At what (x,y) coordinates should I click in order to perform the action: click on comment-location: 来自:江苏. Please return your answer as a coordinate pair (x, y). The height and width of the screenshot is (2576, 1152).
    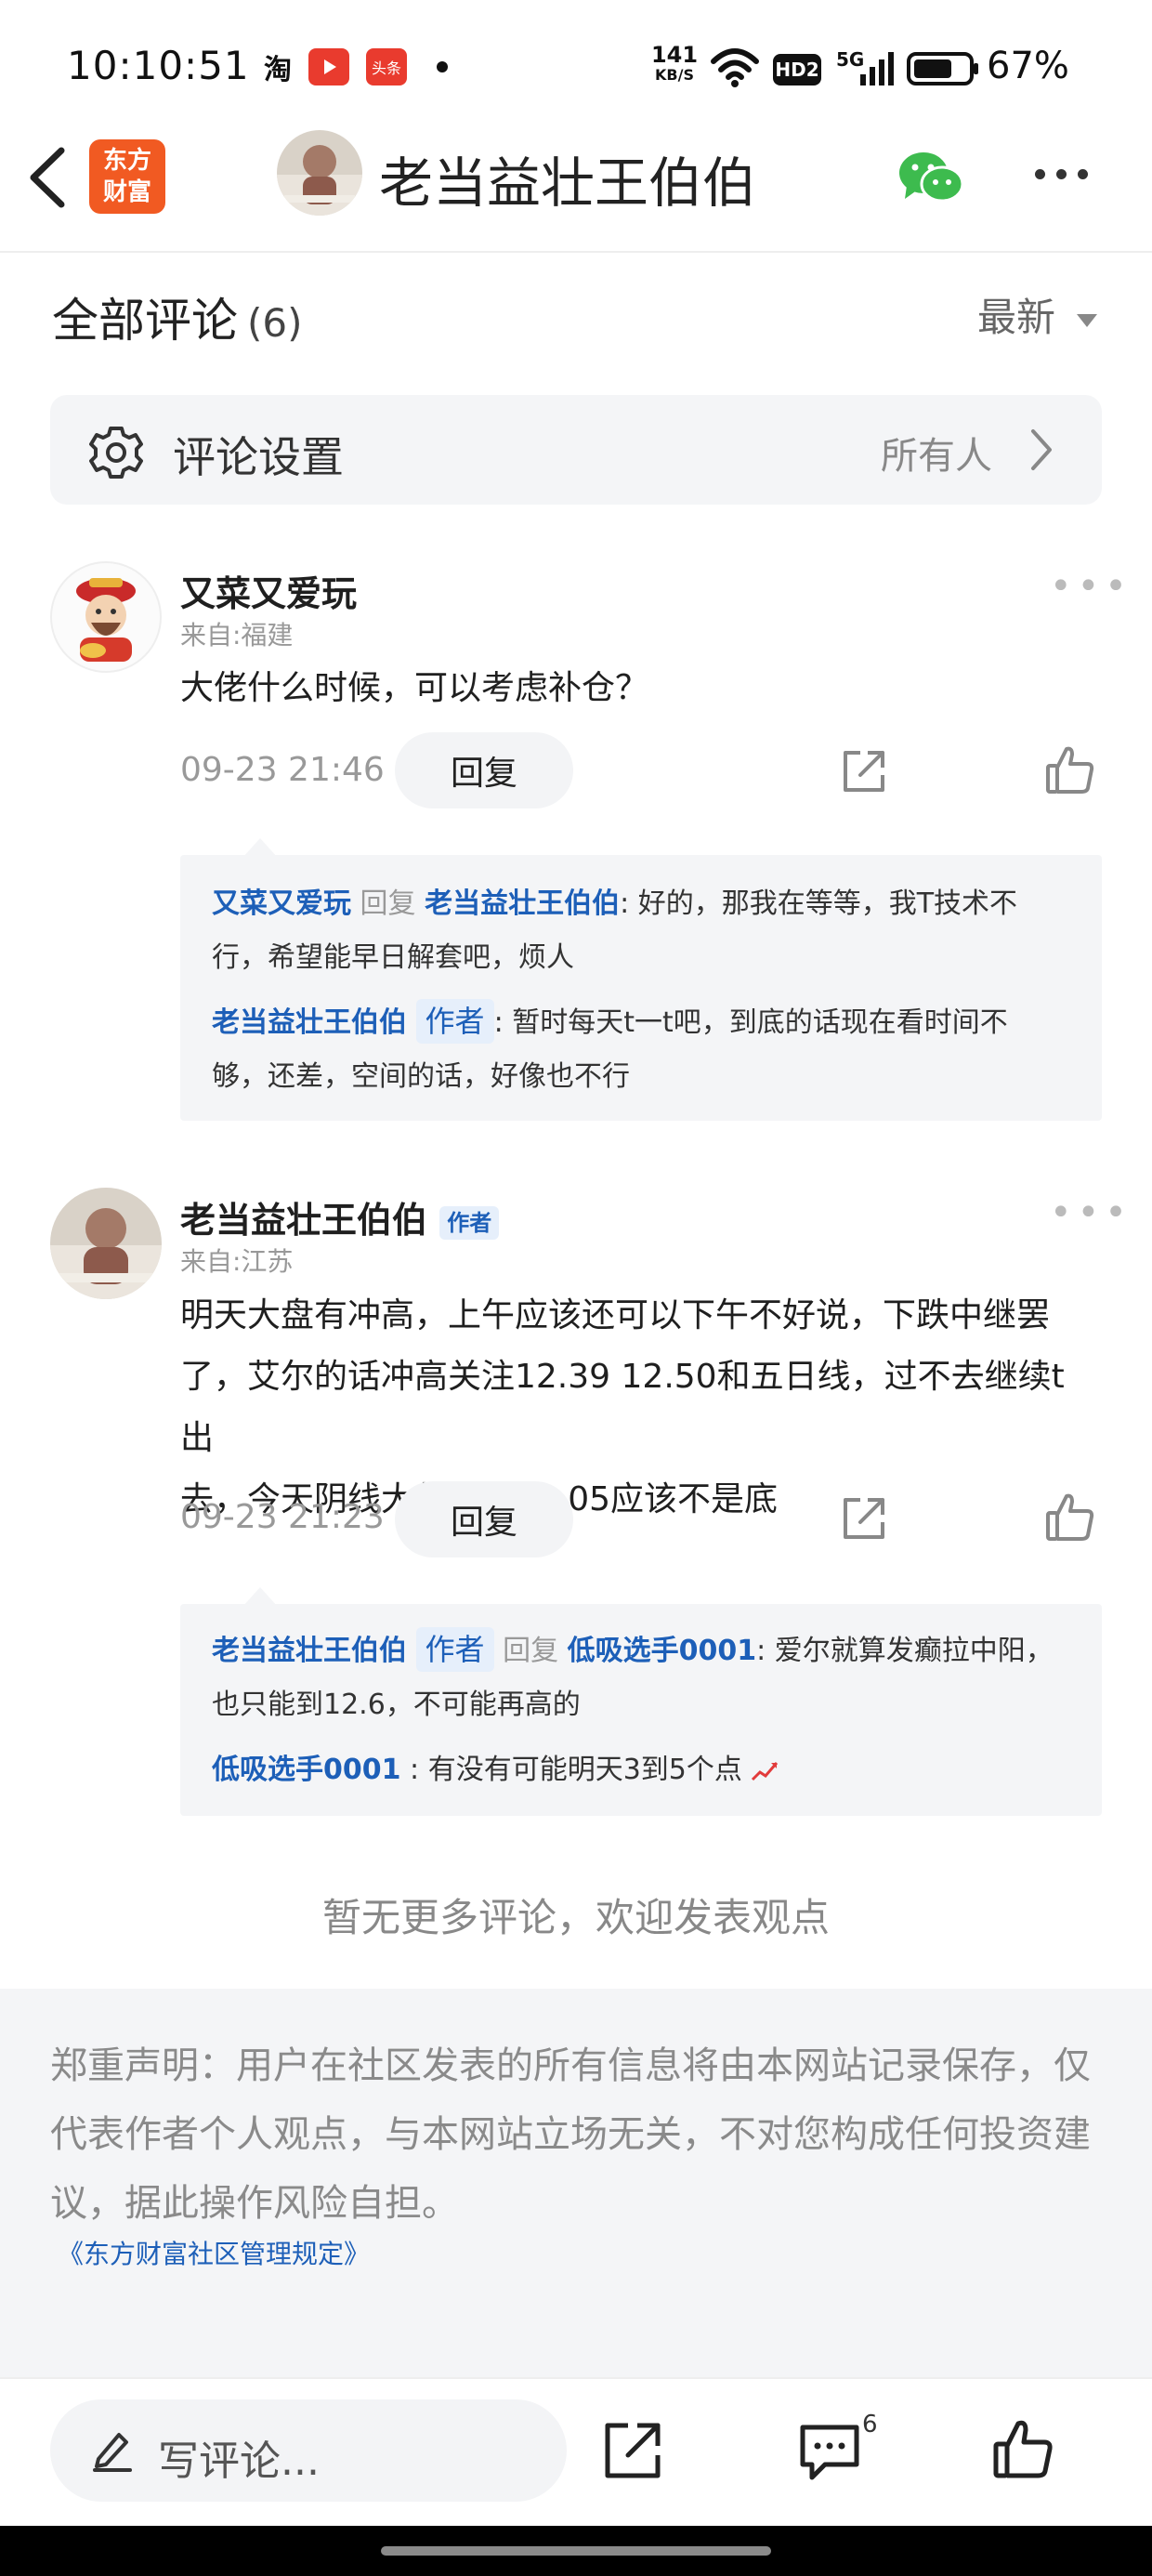
    Looking at the image, I should click on (237, 1261).